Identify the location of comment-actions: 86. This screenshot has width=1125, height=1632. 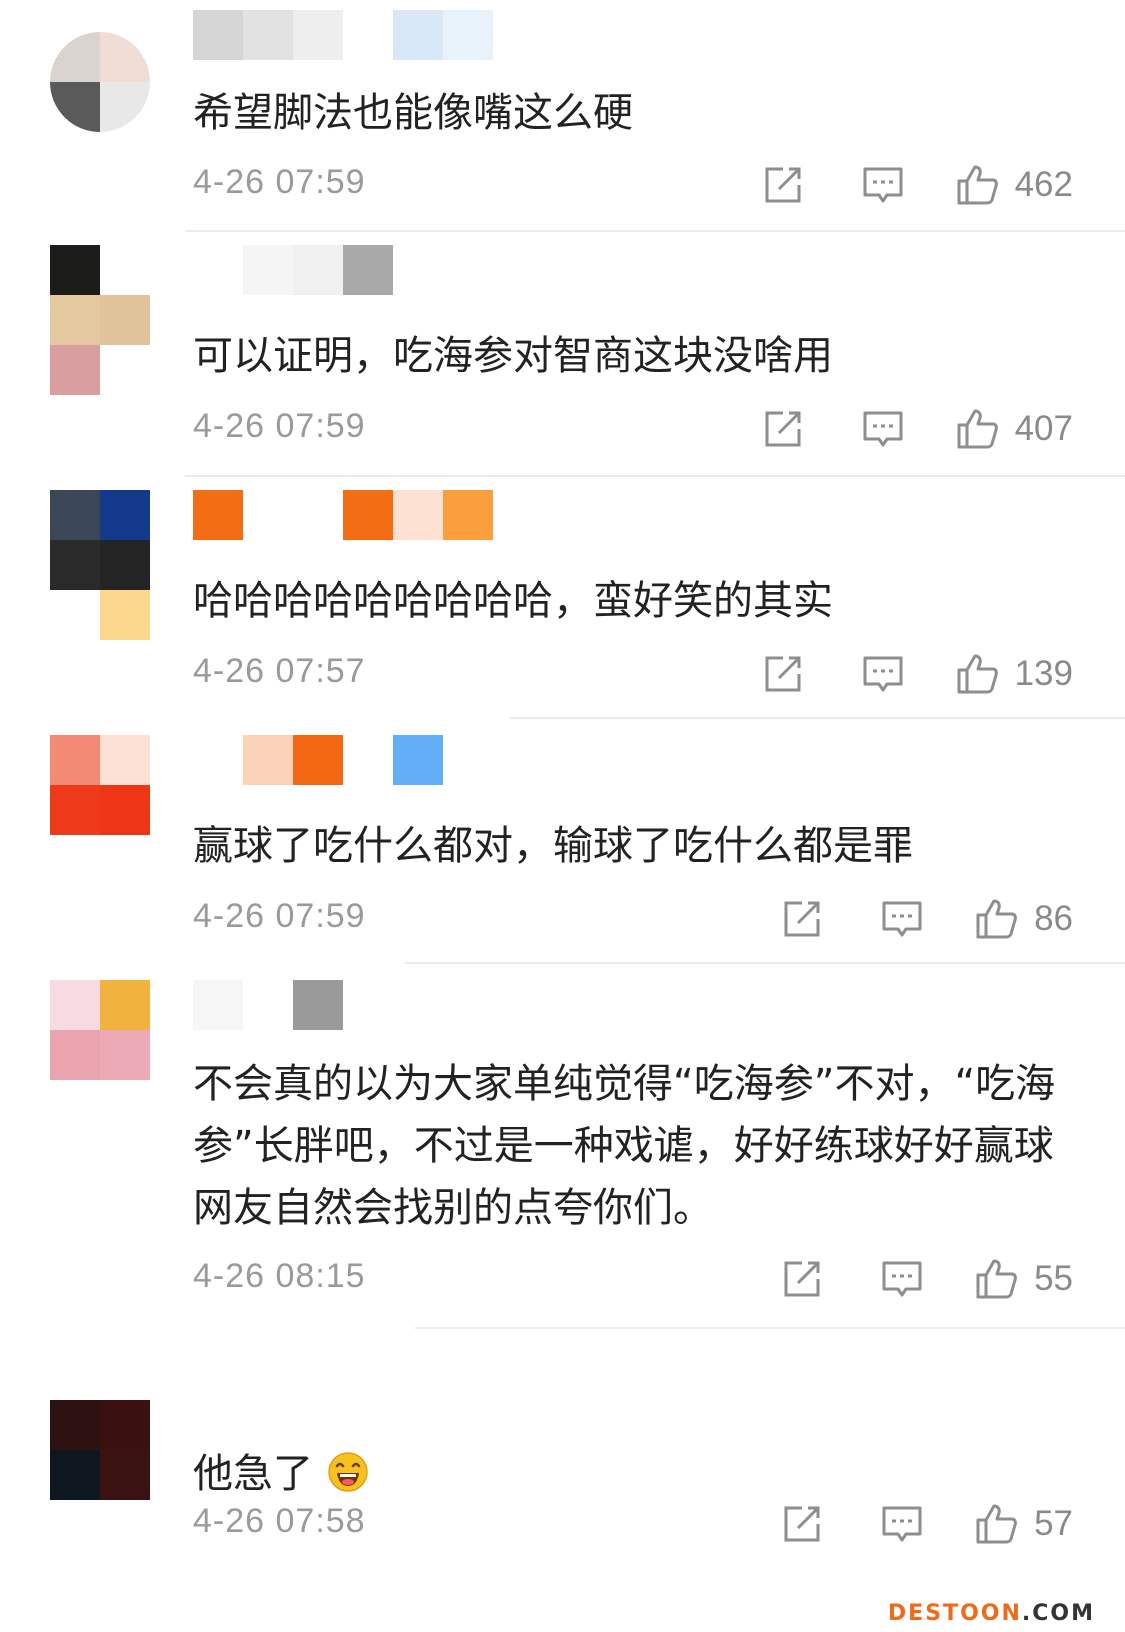
(926, 919).